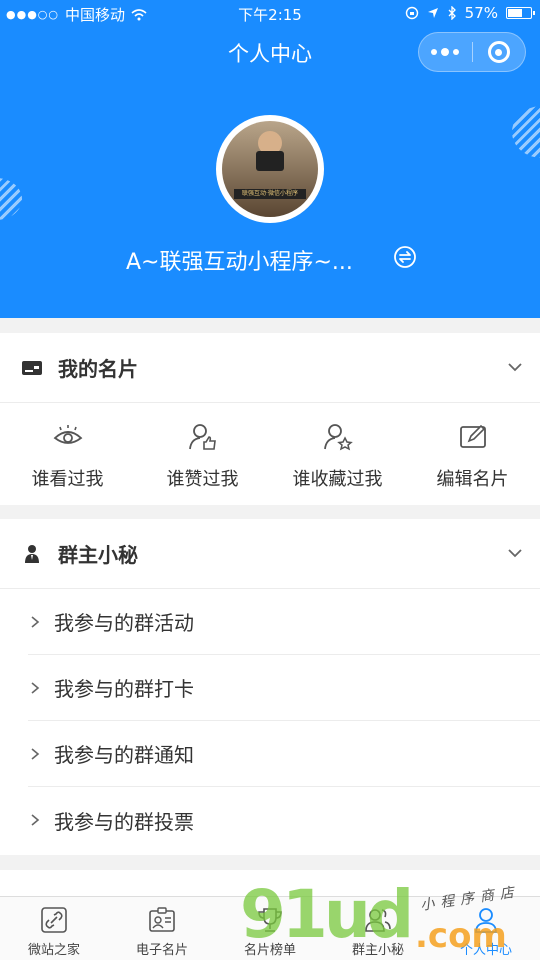 The height and width of the screenshot is (960, 540). I want to click on battery-percent: 57%, so click(481, 13).